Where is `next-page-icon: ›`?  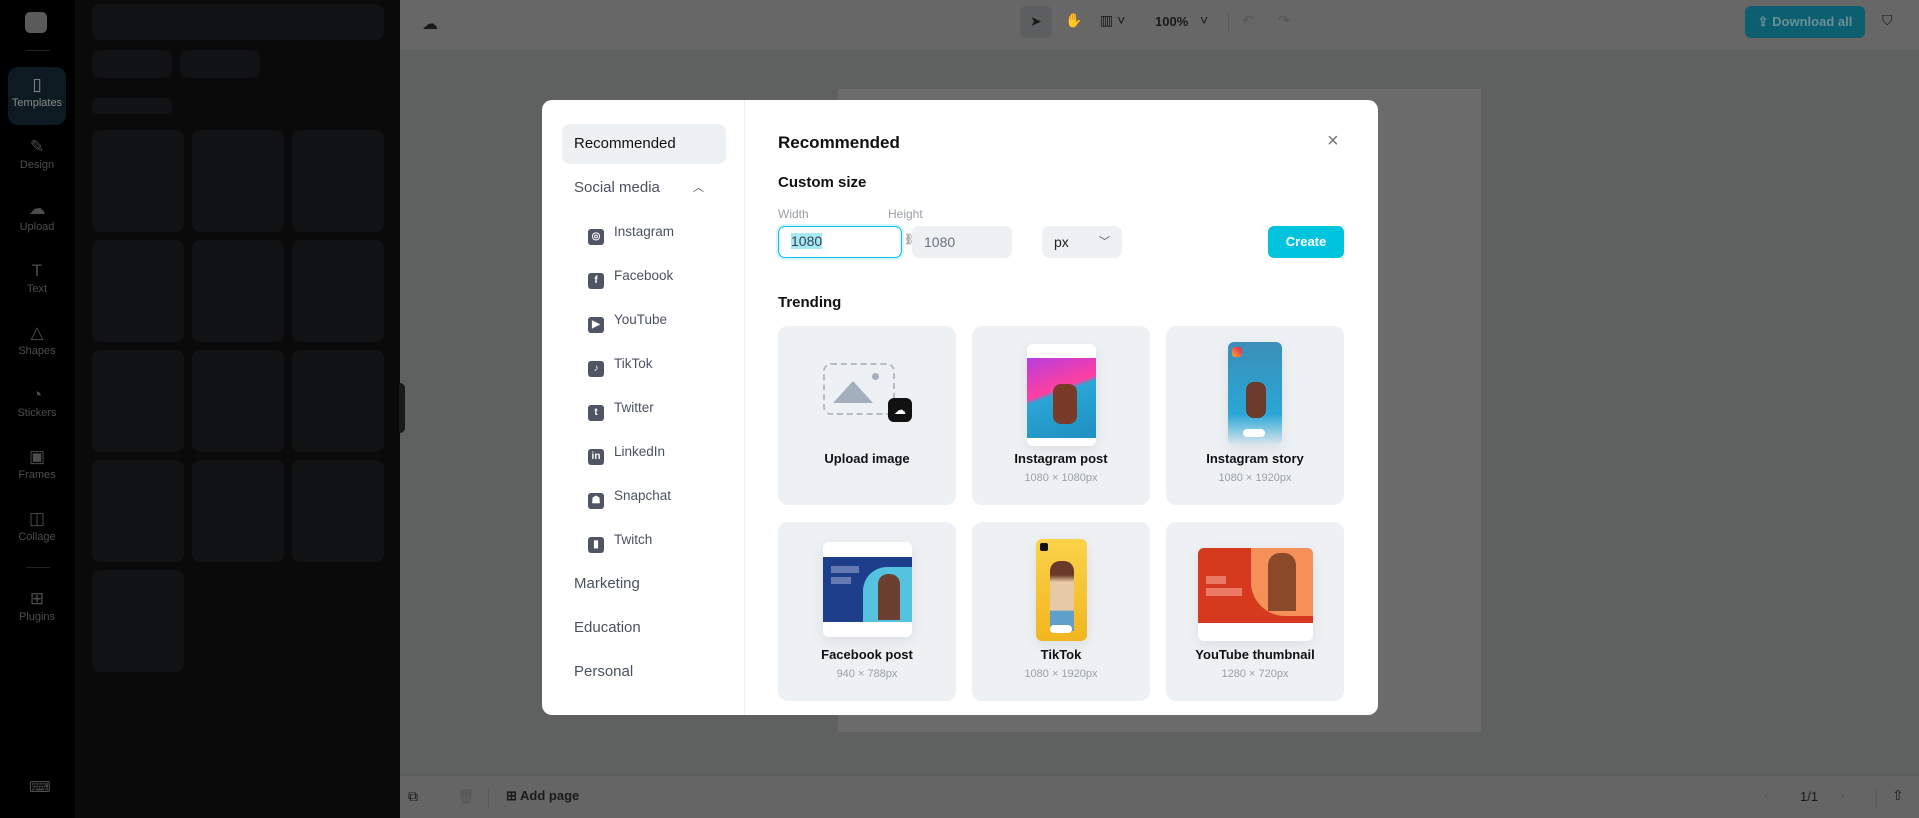 next-page-icon: › is located at coordinates (1842, 795).